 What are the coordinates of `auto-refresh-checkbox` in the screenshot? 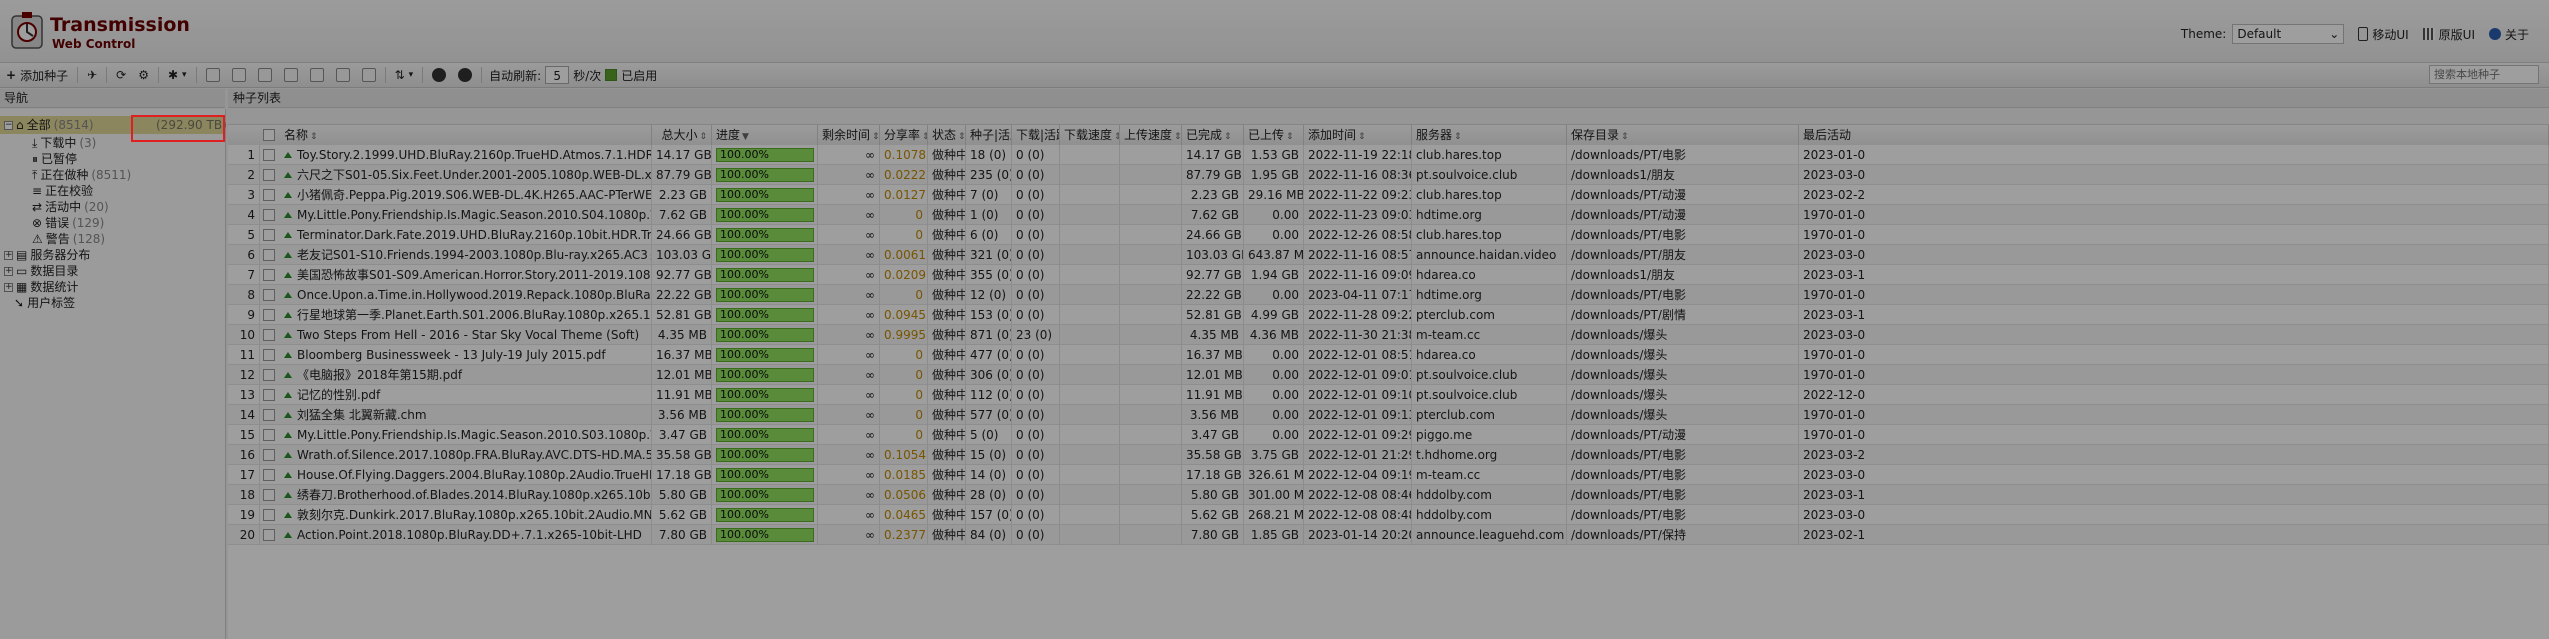 It's located at (611, 75).